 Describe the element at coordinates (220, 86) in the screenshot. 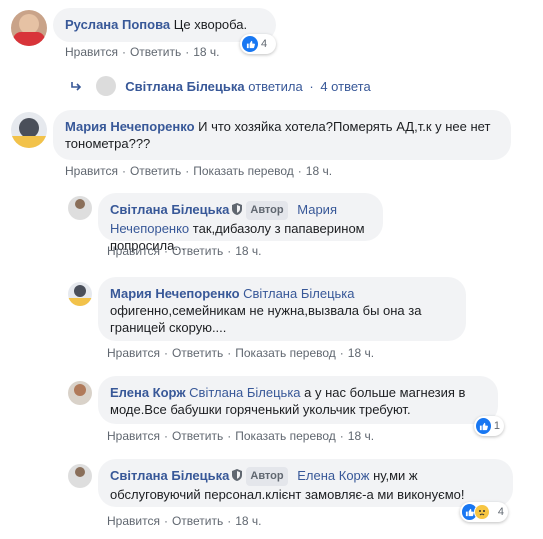

I see `view-replies-link: Світлана Білецька ответила · 4 ответа` at that location.